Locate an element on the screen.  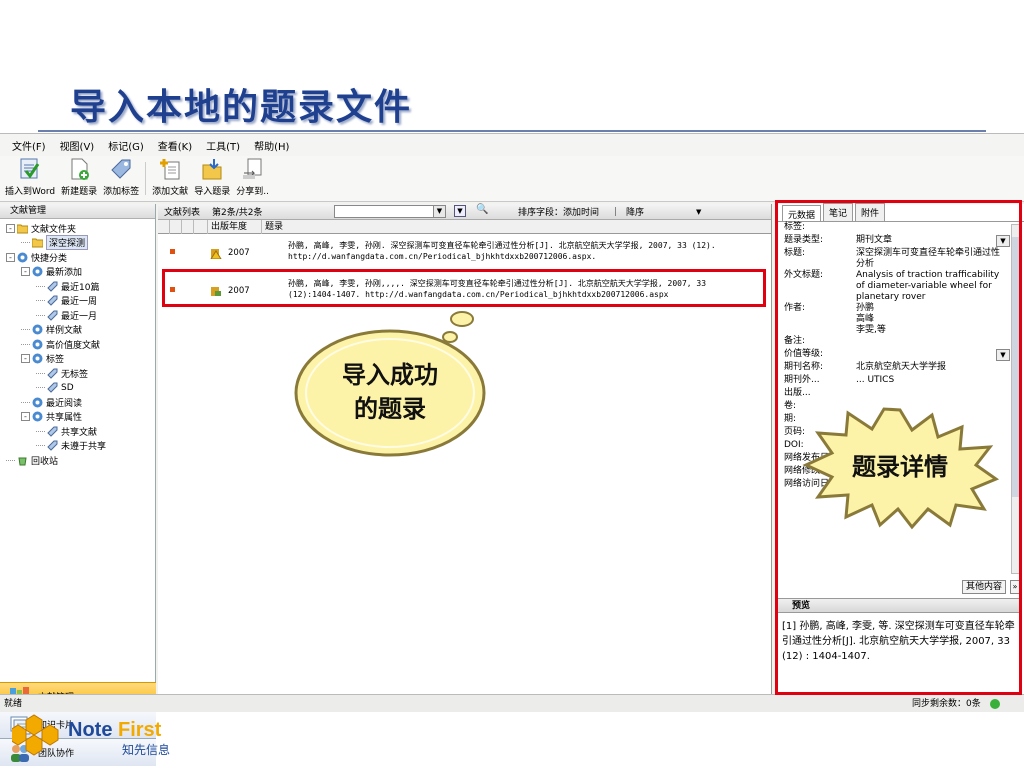
journal-warning-icon is located at coordinates (216, 254).